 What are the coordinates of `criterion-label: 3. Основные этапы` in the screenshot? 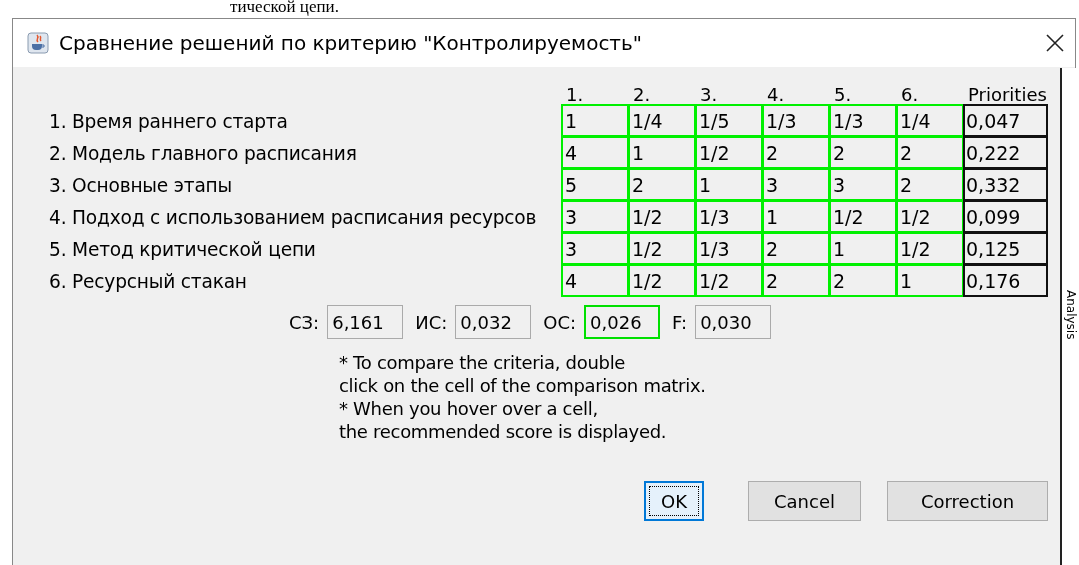 It's located at (141, 185).